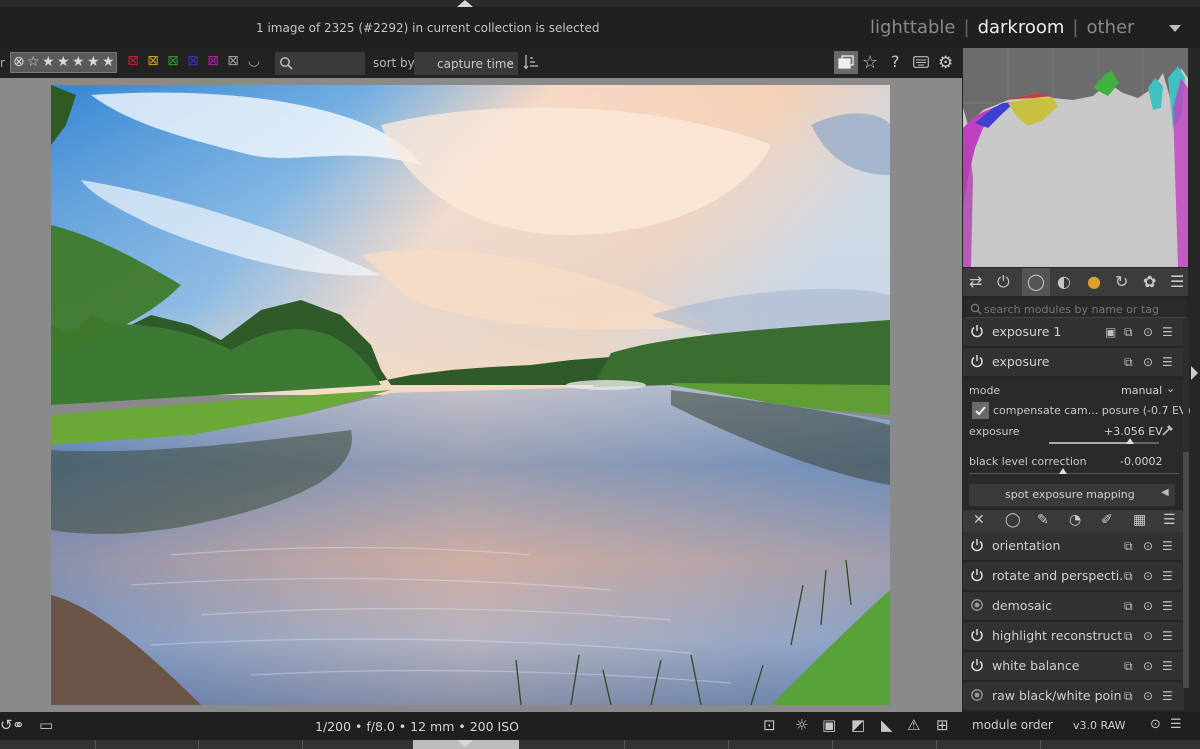 The height and width of the screenshot is (749, 1200). Describe the element at coordinates (1043, 520) in the screenshot. I see `drawn-mask-icon: ✎` at that location.